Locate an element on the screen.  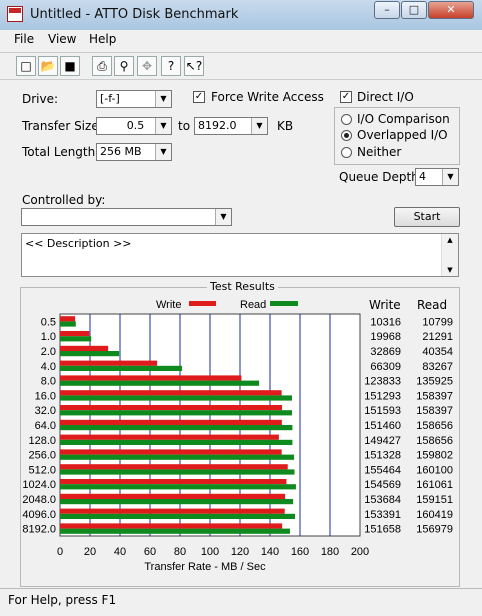
status-bar: For Help, press F1 is located at coordinates (241, 602).